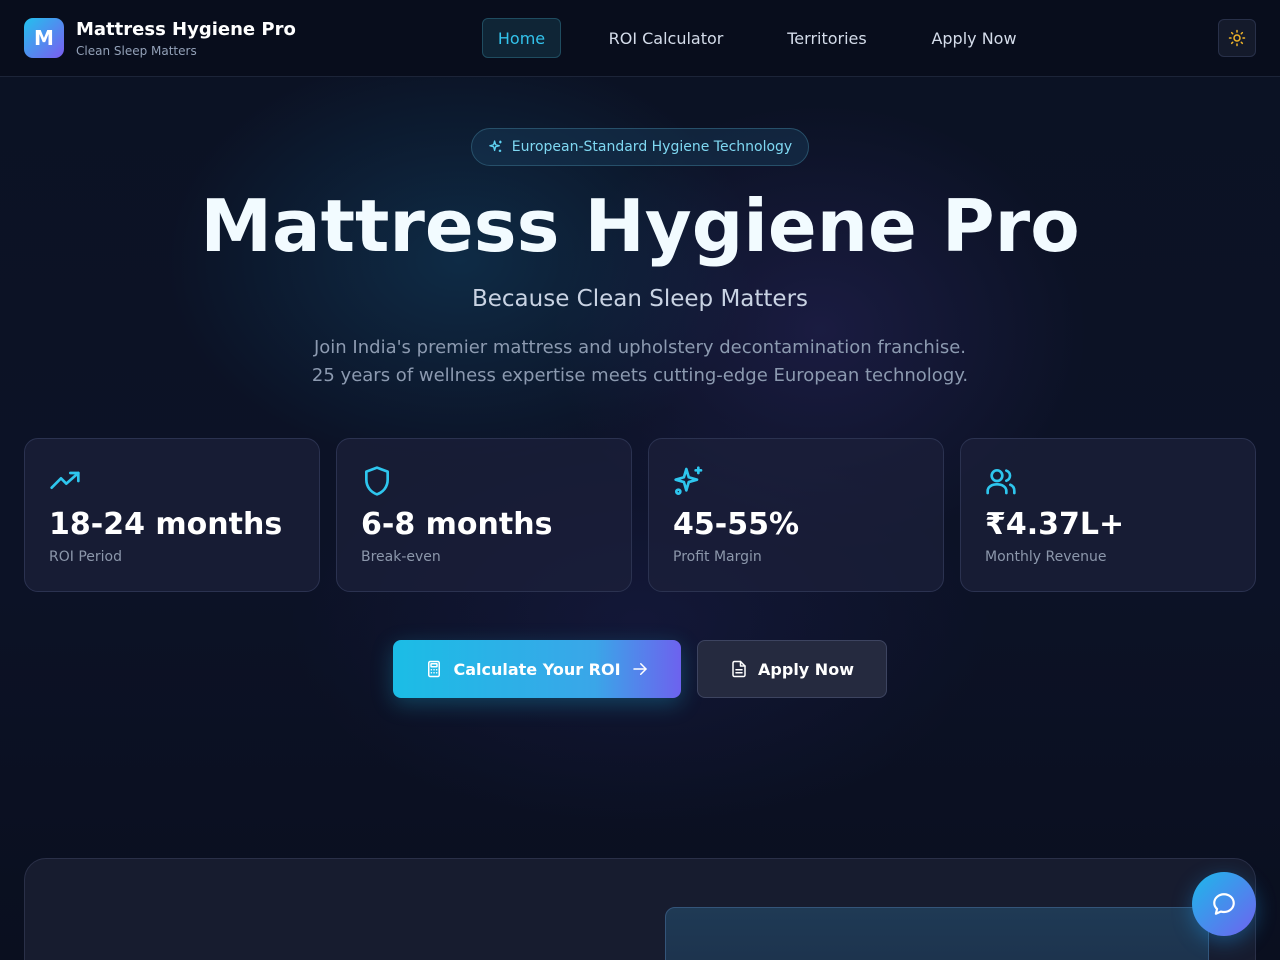 Image resolution: width=1280 pixels, height=960 pixels. Describe the element at coordinates (166, 524) in the screenshot. I see `stat-value: 18-24 months` at that location.